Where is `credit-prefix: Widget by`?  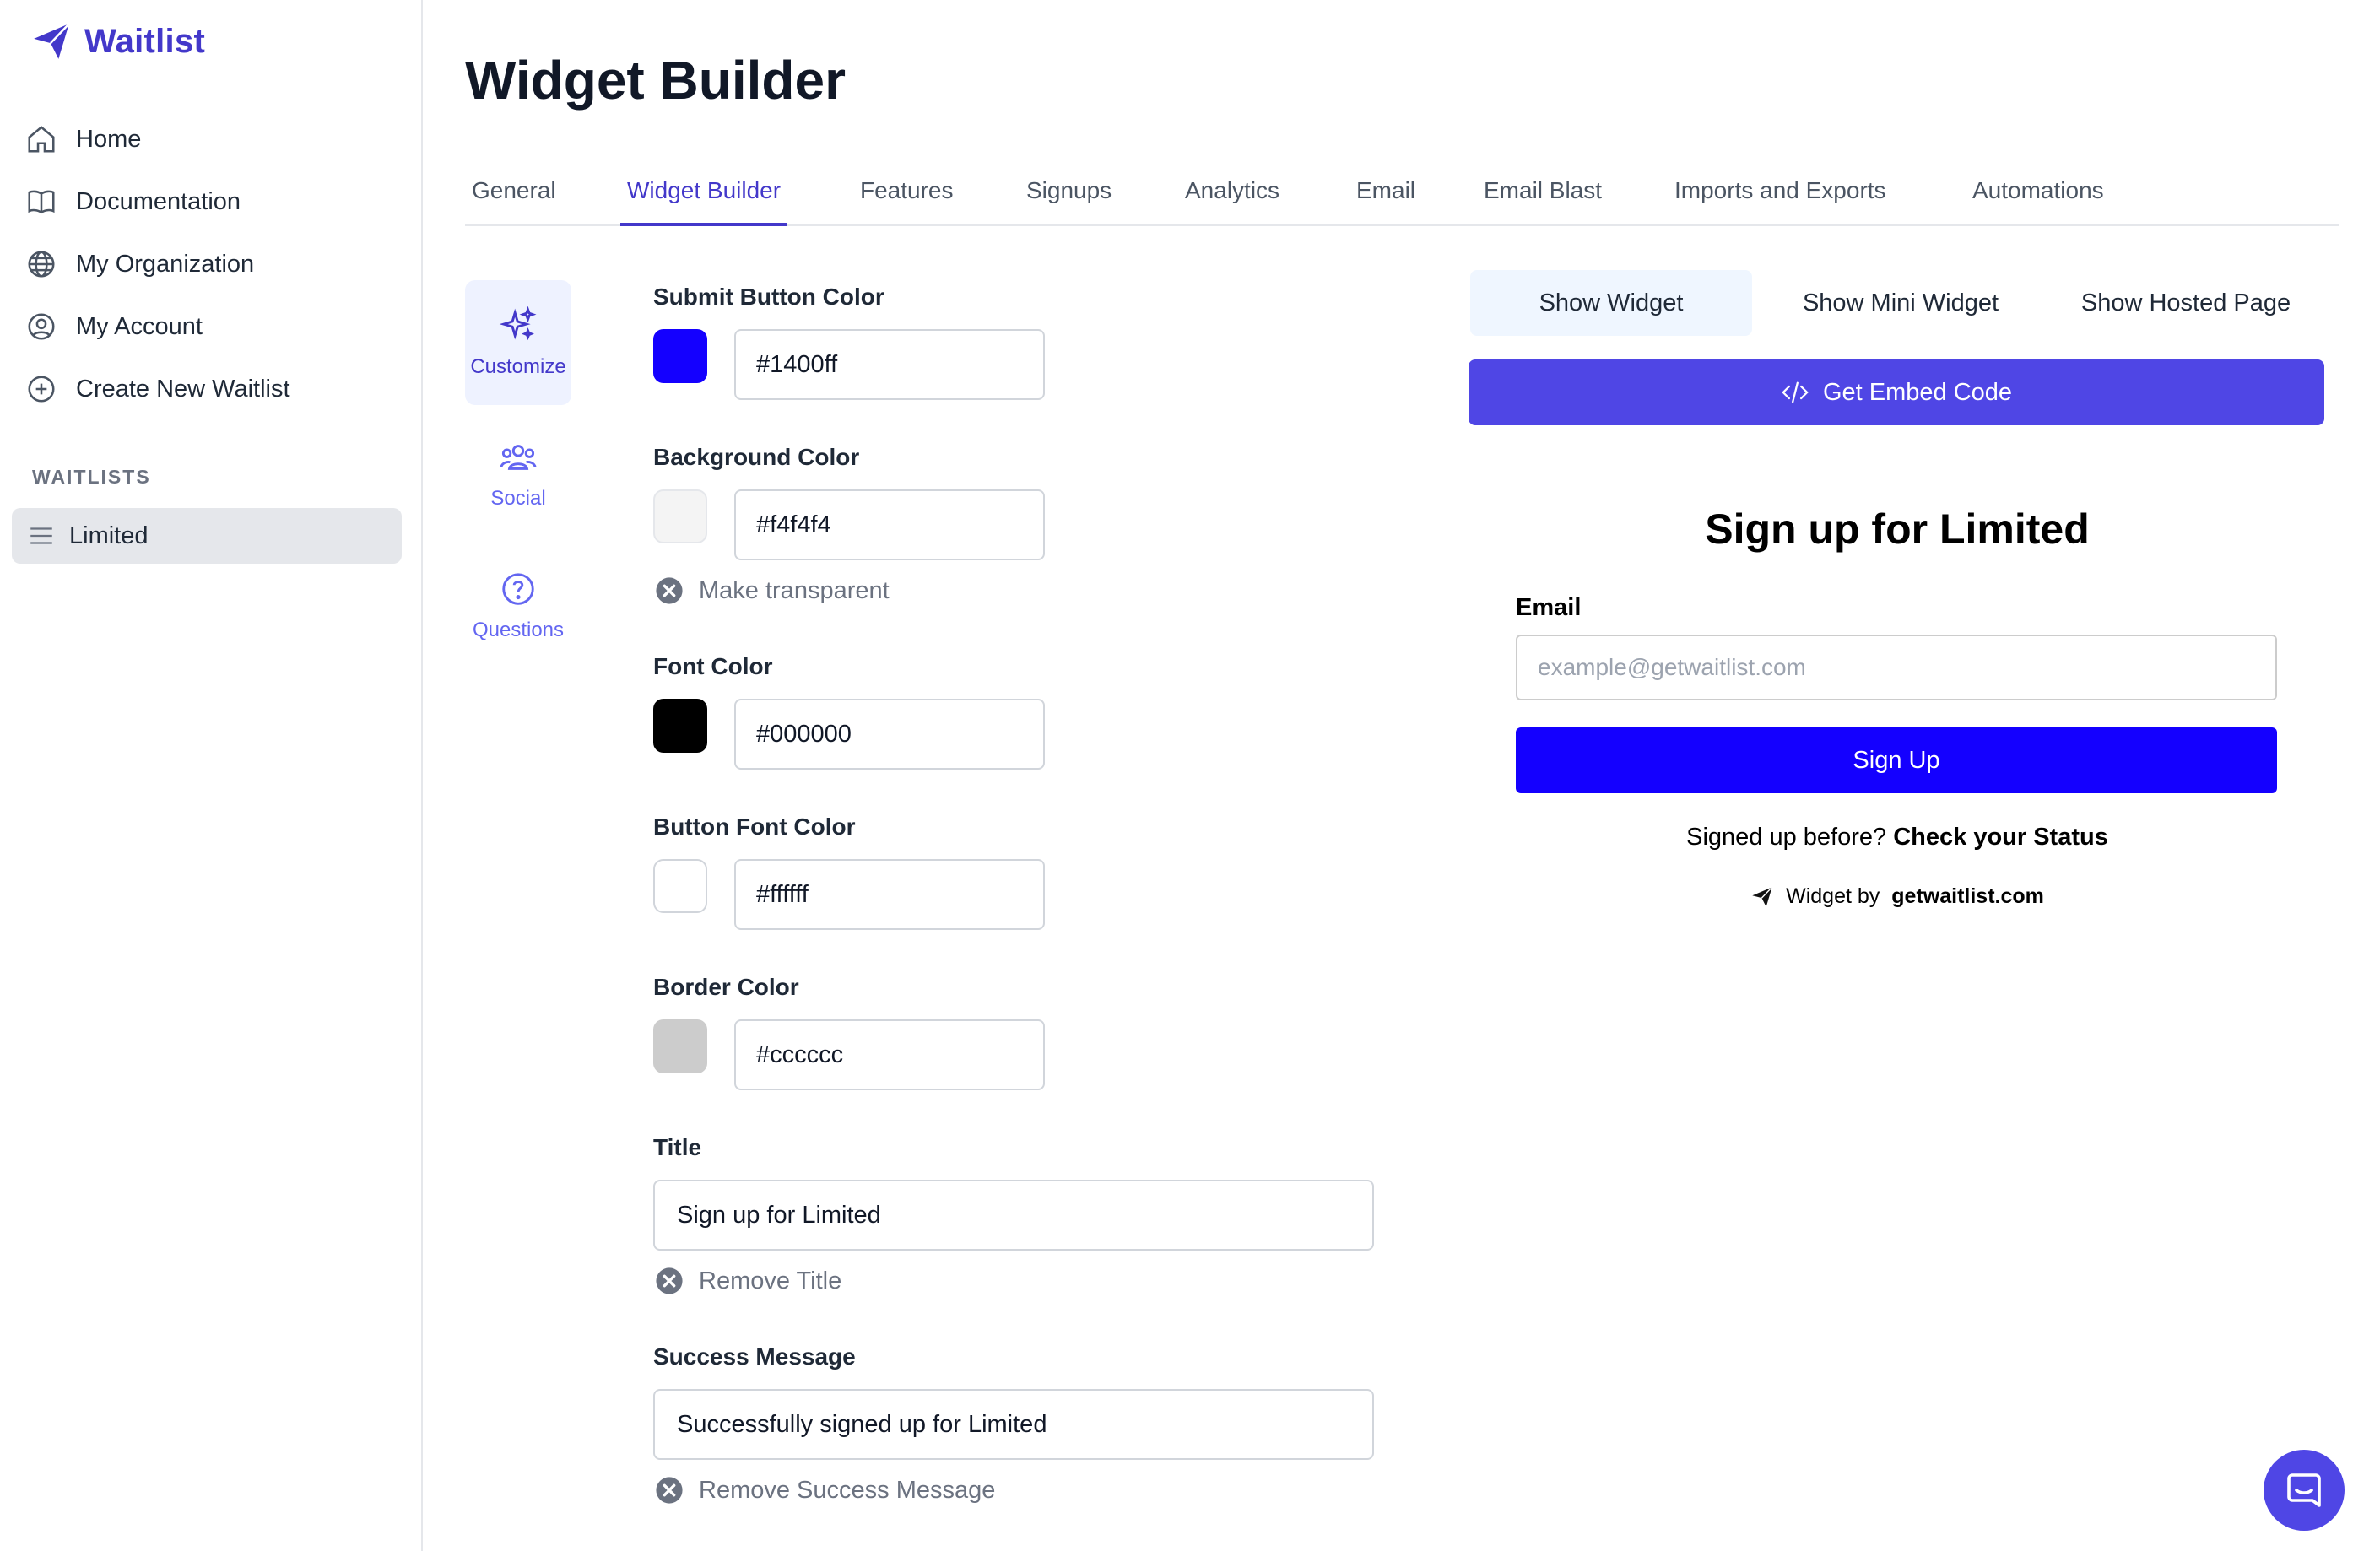 credit-prefix: Widget by is located at coordinates (1833, 896).